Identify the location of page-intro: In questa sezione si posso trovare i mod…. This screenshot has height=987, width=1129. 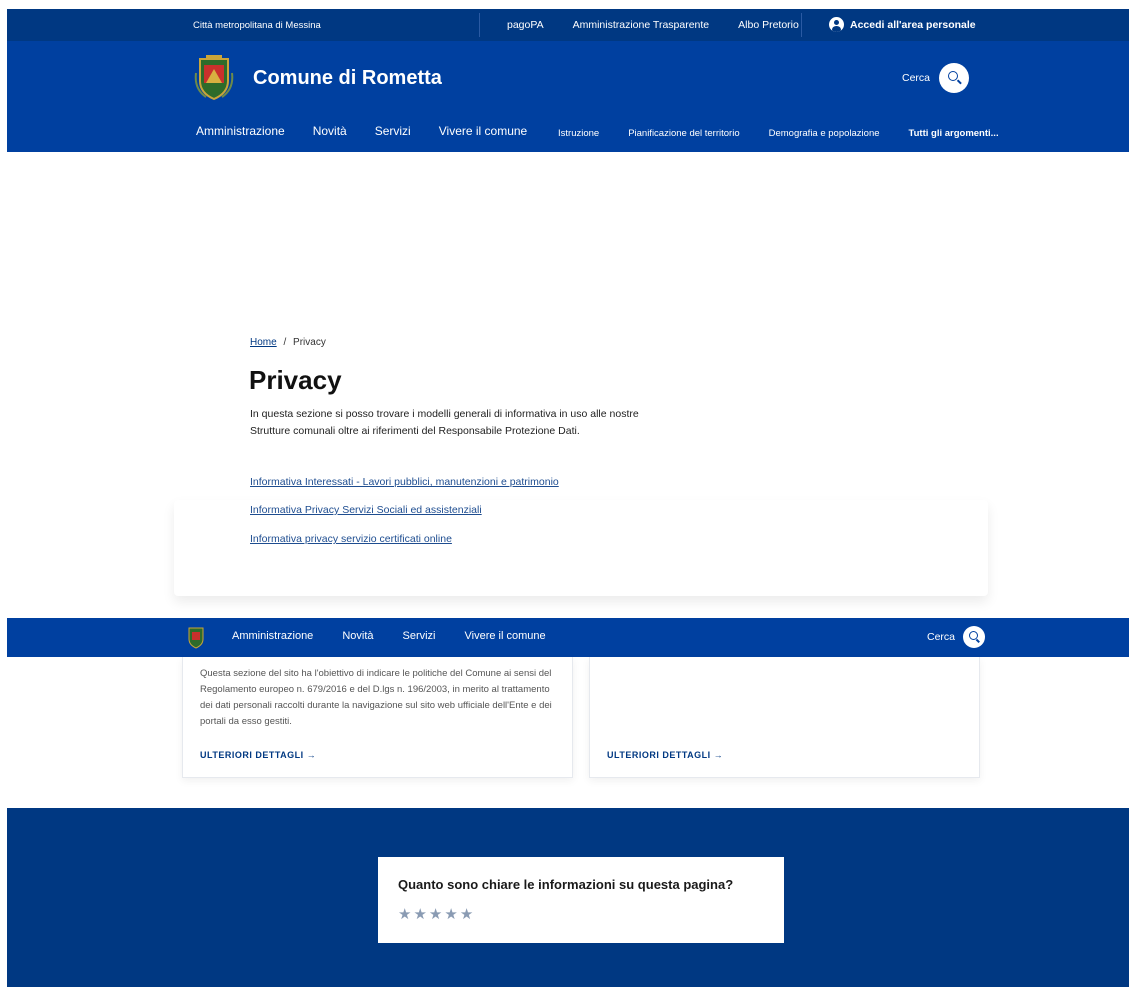
(444, 422).